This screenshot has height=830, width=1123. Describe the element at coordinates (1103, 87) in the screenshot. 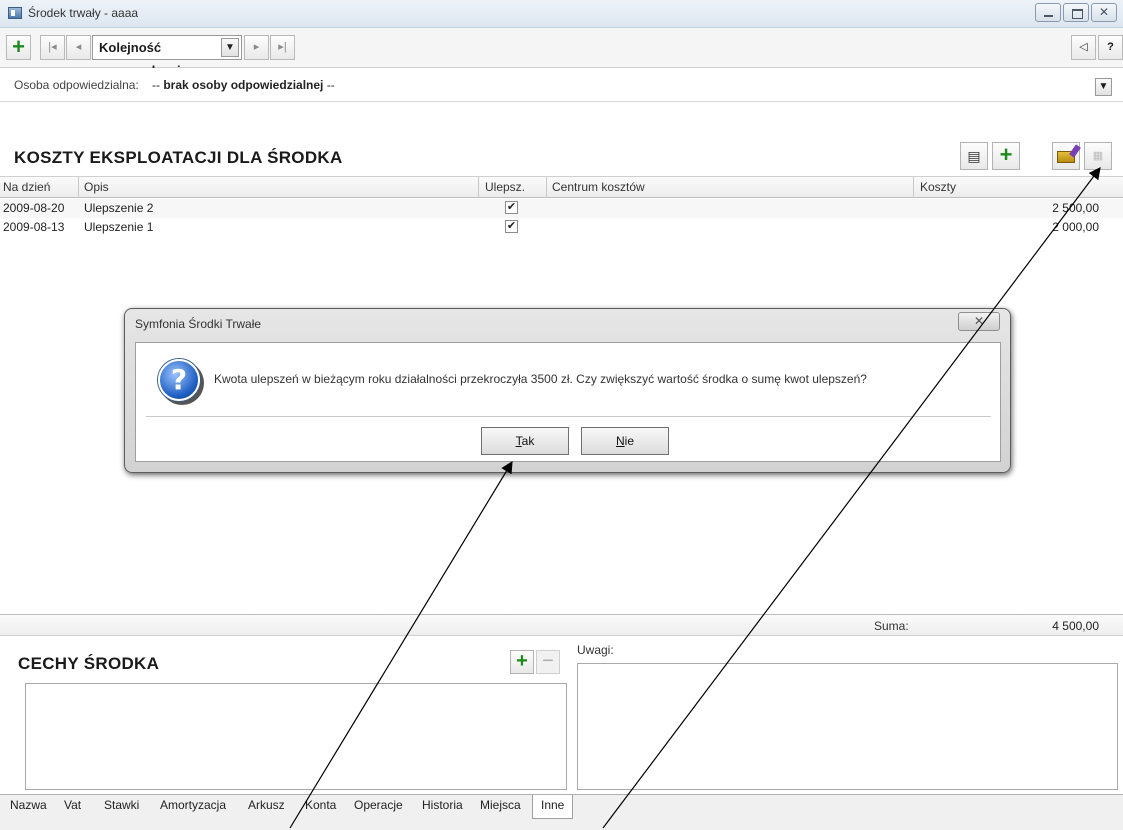

I see `person-dropdown-button: ▼` at that location.